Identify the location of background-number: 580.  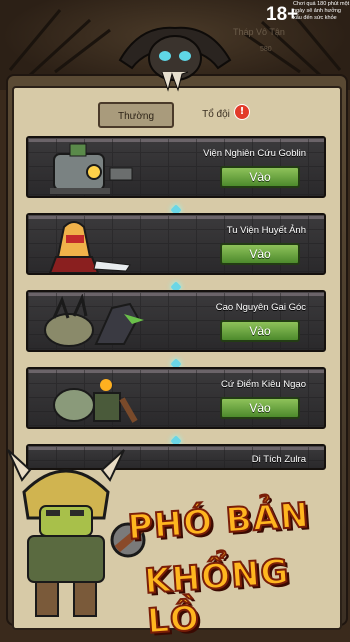
(266, 49).